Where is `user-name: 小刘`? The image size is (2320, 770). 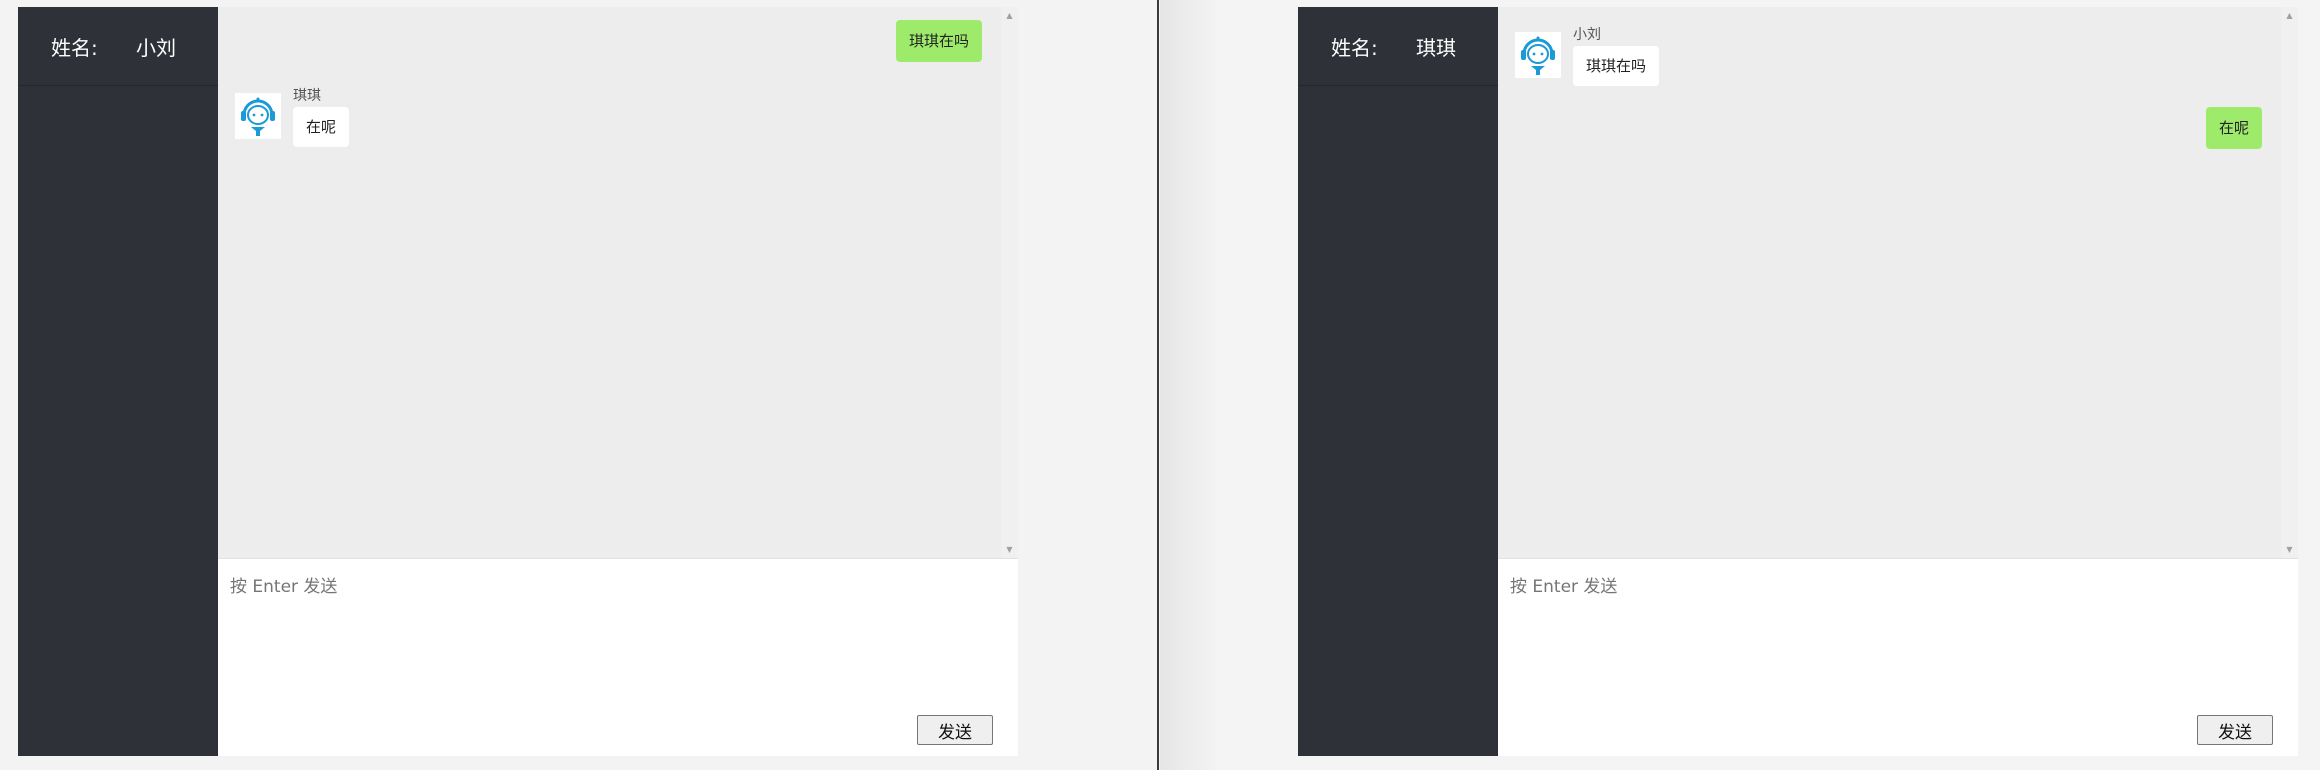
user-name: 小刘 is located at coordinates (156, 47).